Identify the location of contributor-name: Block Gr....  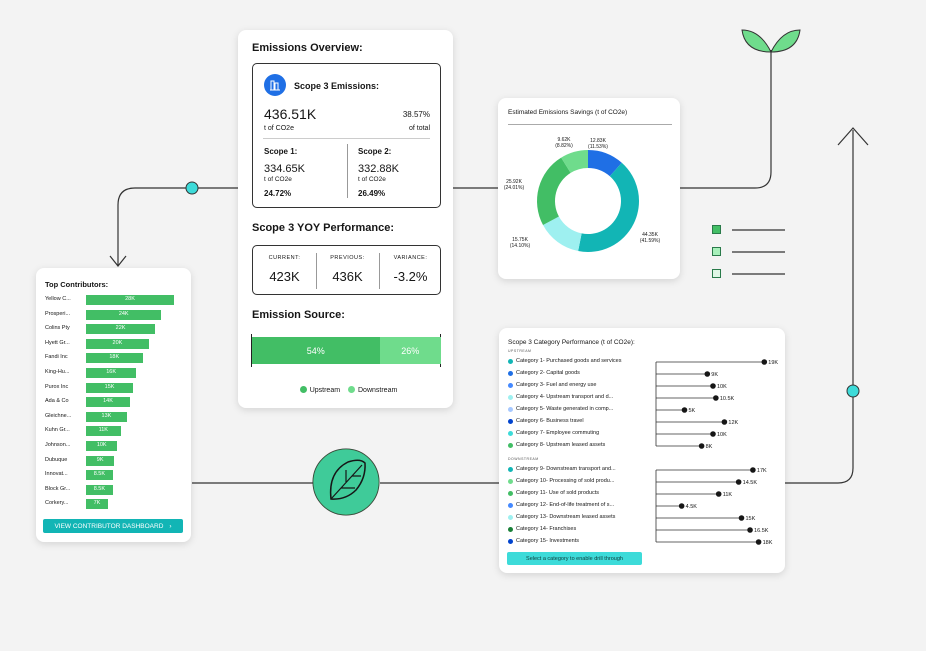
(58, 488).